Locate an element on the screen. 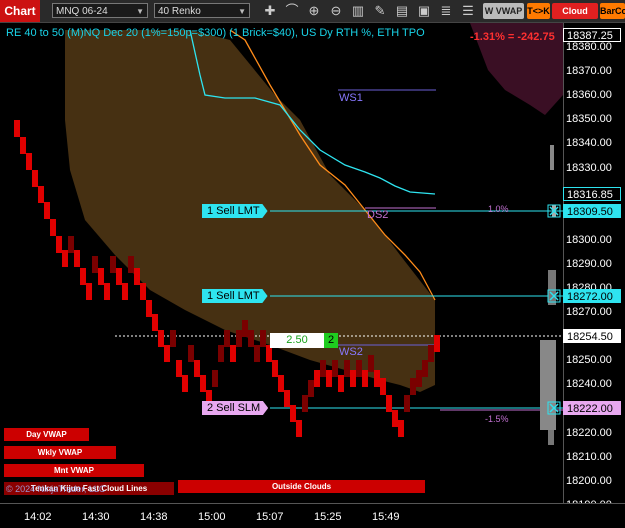 This screenshot has height=528, width=625. position-pnl: 2.50 is located at coordinates (297, 340).